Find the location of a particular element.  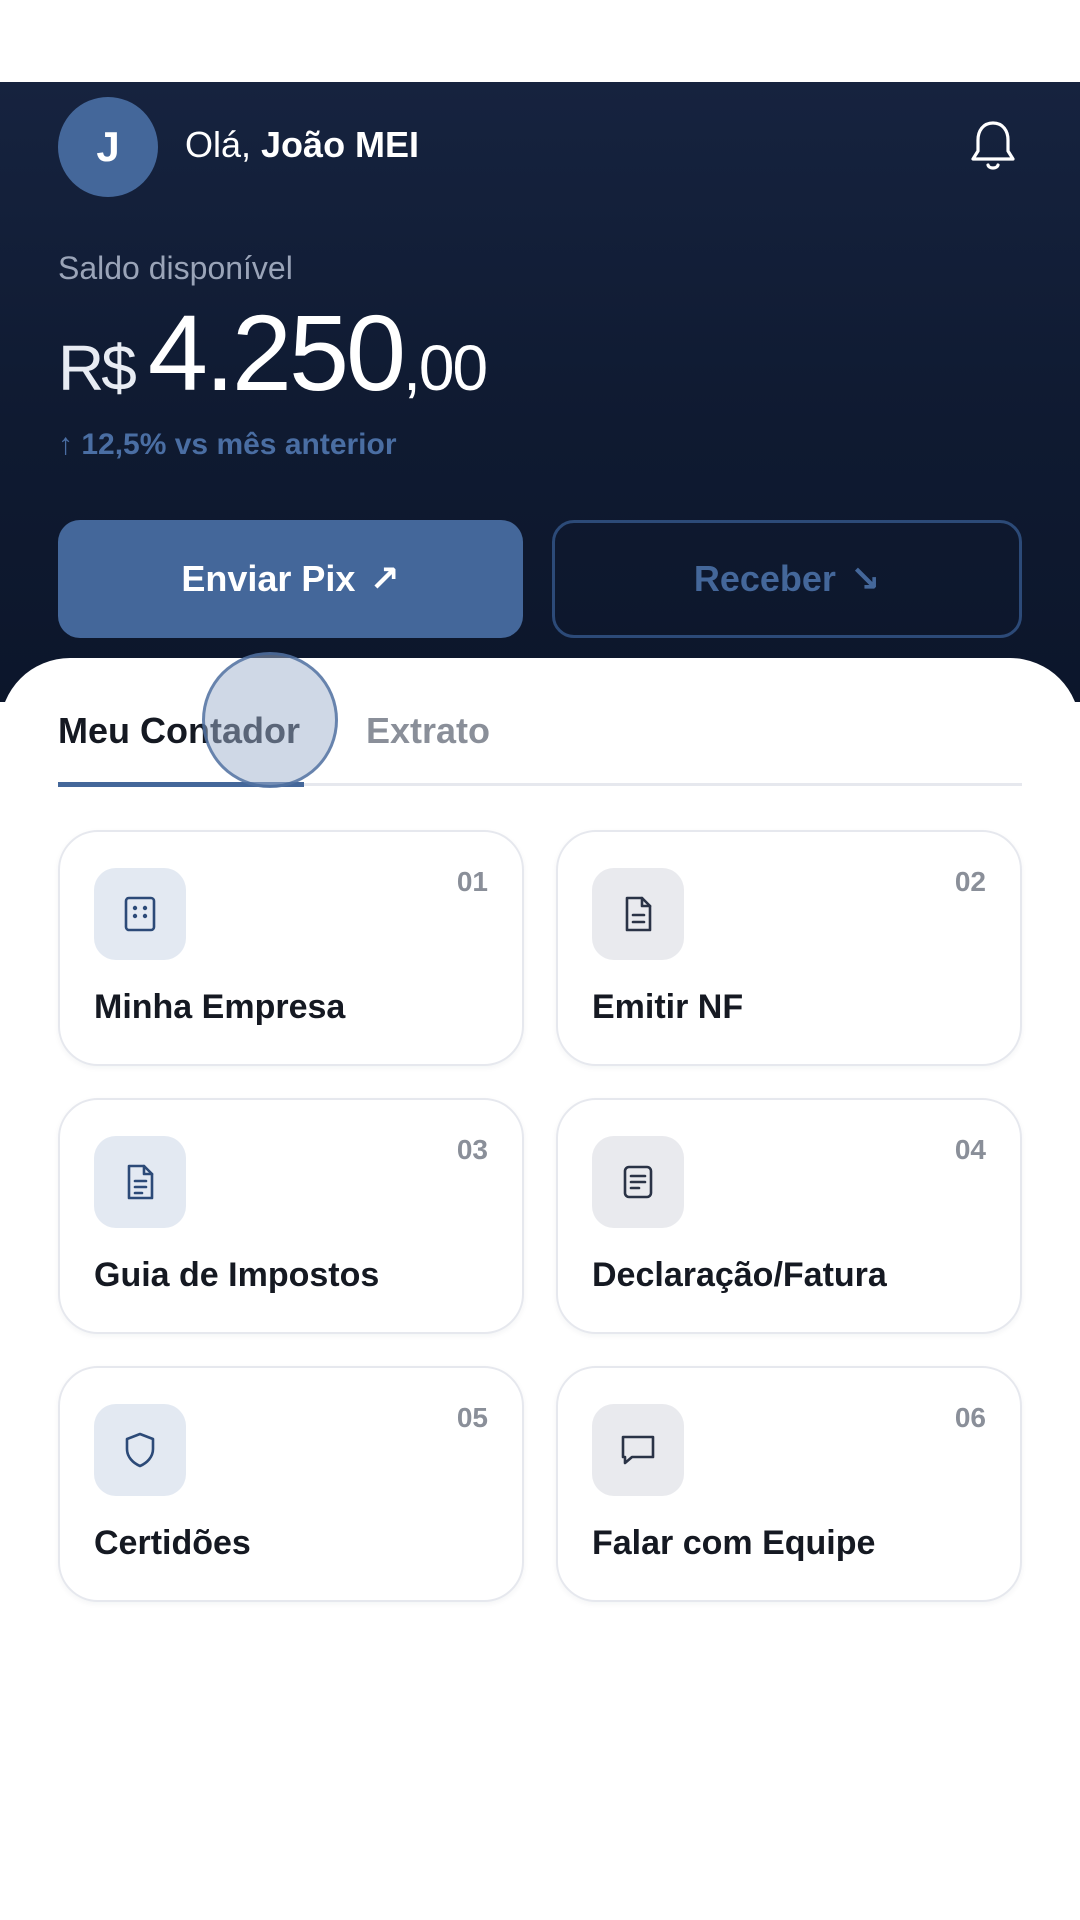

balance-change: ↑ 12,5% vs mês anterior is located at coordinates (227, 444).